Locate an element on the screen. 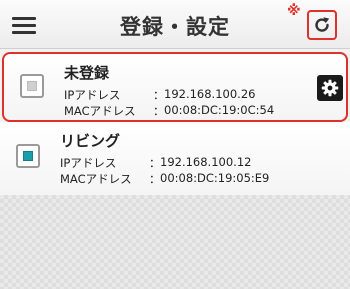  ip-row: IPアドレス ： 192.168.100.12 is located at coordinates (156, 162).